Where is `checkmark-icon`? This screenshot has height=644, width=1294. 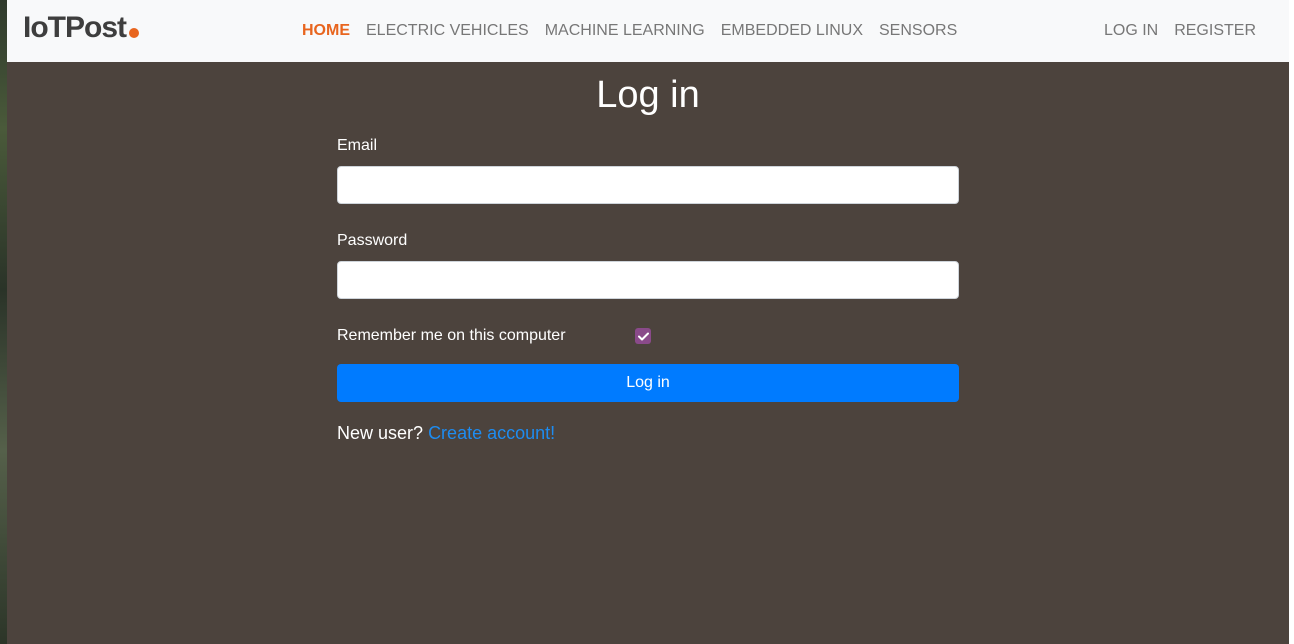
checkmark-icon is located at coordinates (643, 336).